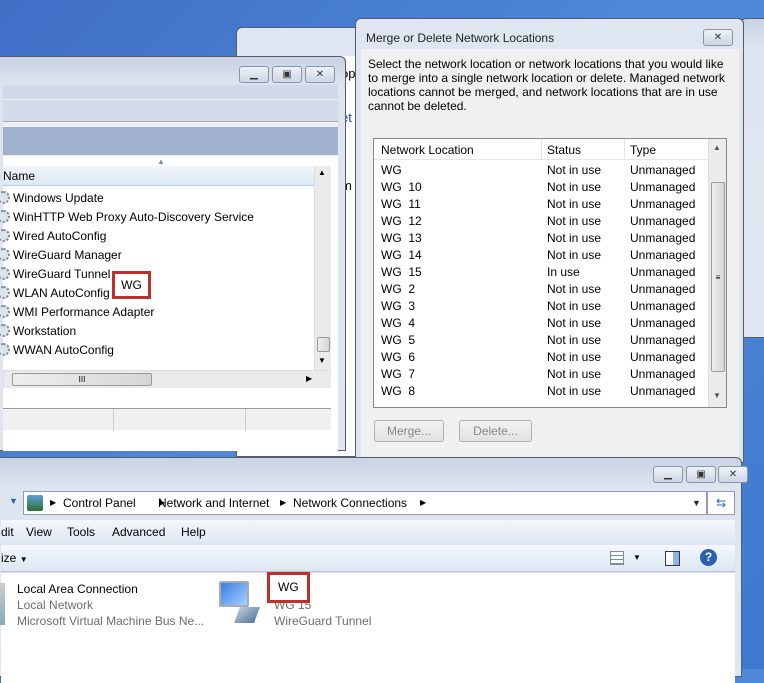 Image resolution: width=764 pixels, height=683 pixels. I want to click on toolbar: ize ▼ ▼ ?, so click(368, 558).